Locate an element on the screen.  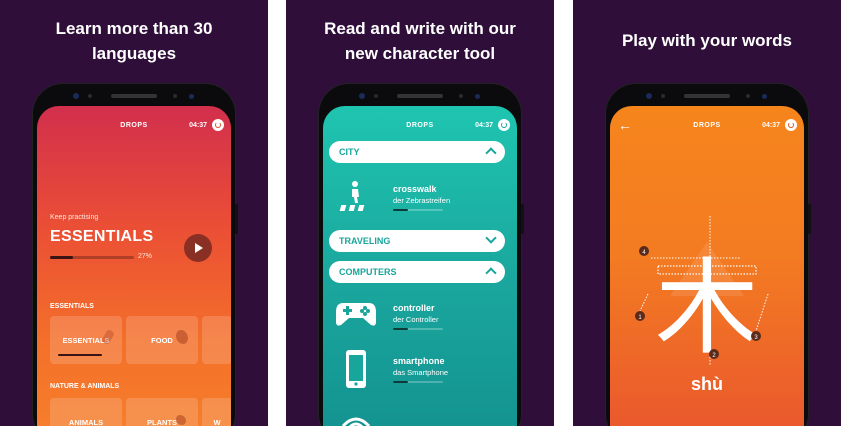
chevron-down-icon is located at coordinates (491, 238).